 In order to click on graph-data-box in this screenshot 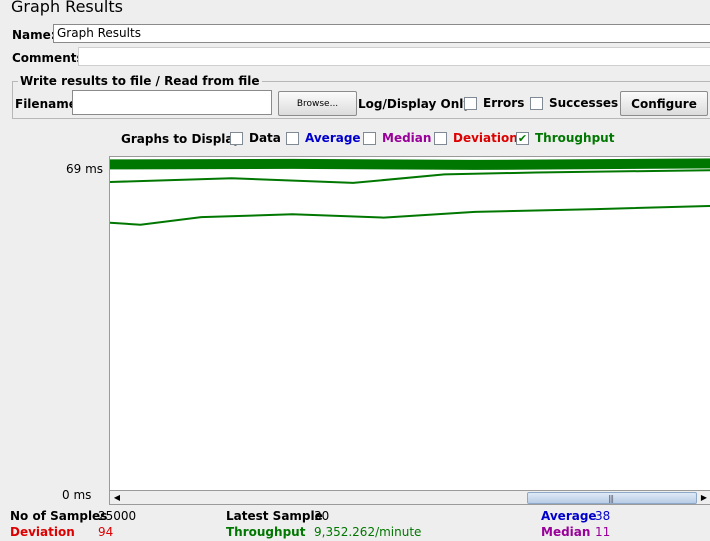, I will do `click(236, 138)`.